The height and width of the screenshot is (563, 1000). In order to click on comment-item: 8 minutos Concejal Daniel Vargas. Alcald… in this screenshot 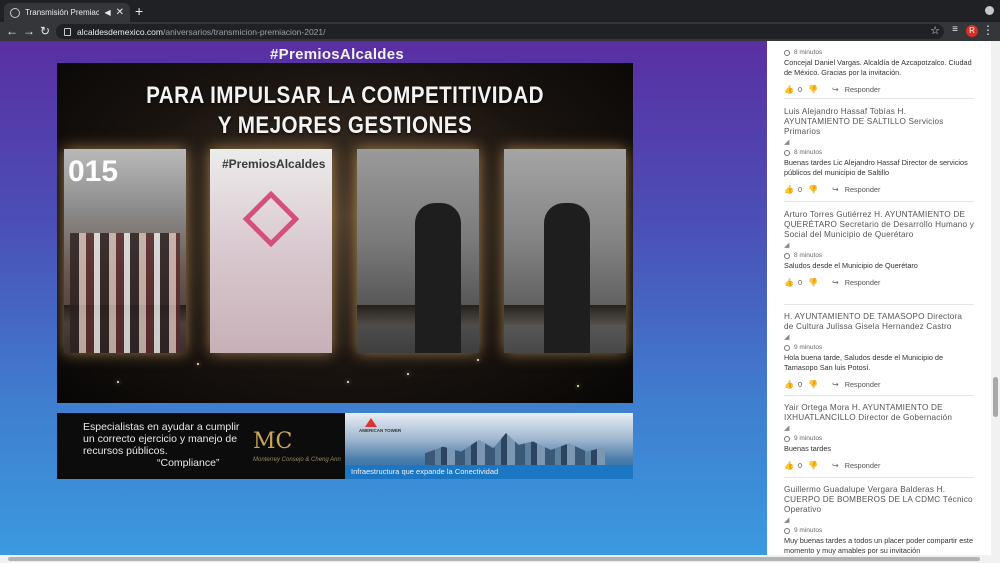, I will do `click(879, 71)`.